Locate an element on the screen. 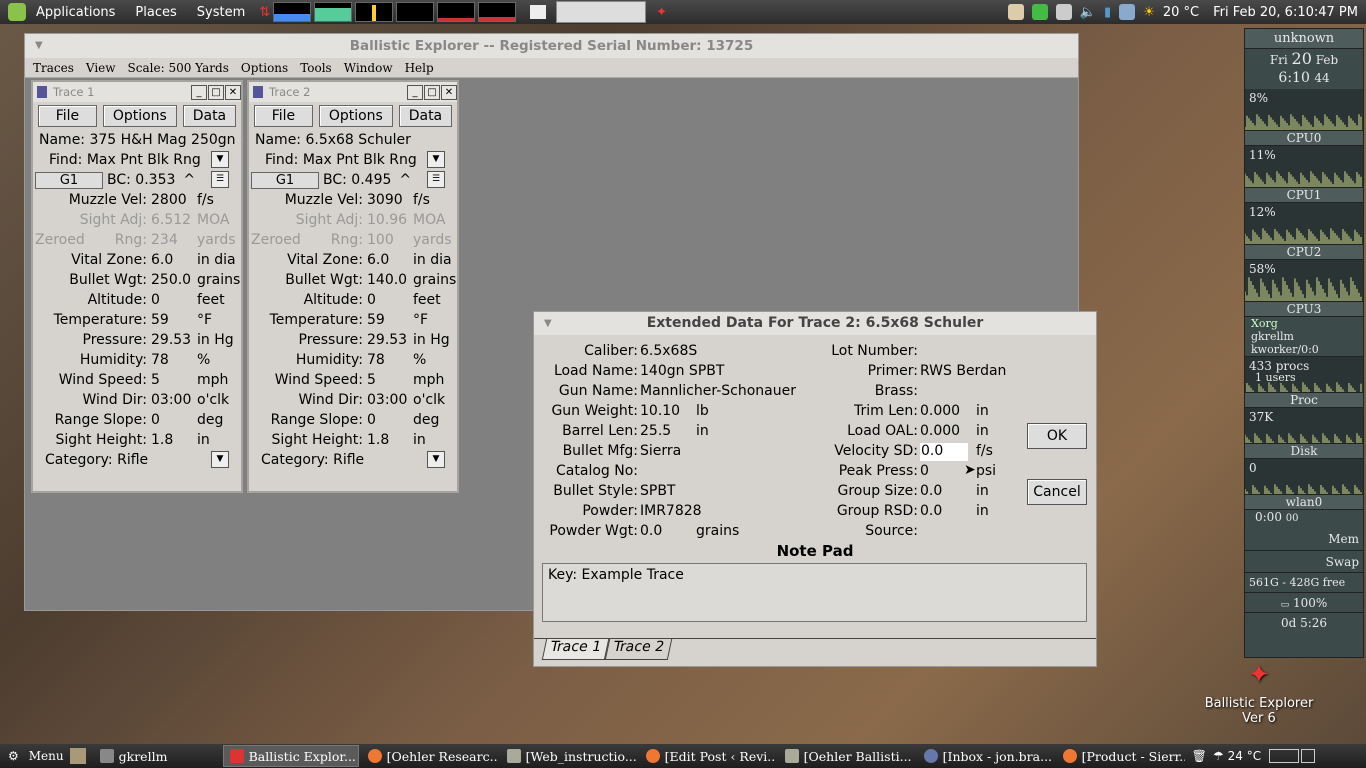 The image size is (1366, 768). field-value: 29.53 is located at coordinates (174, 340).